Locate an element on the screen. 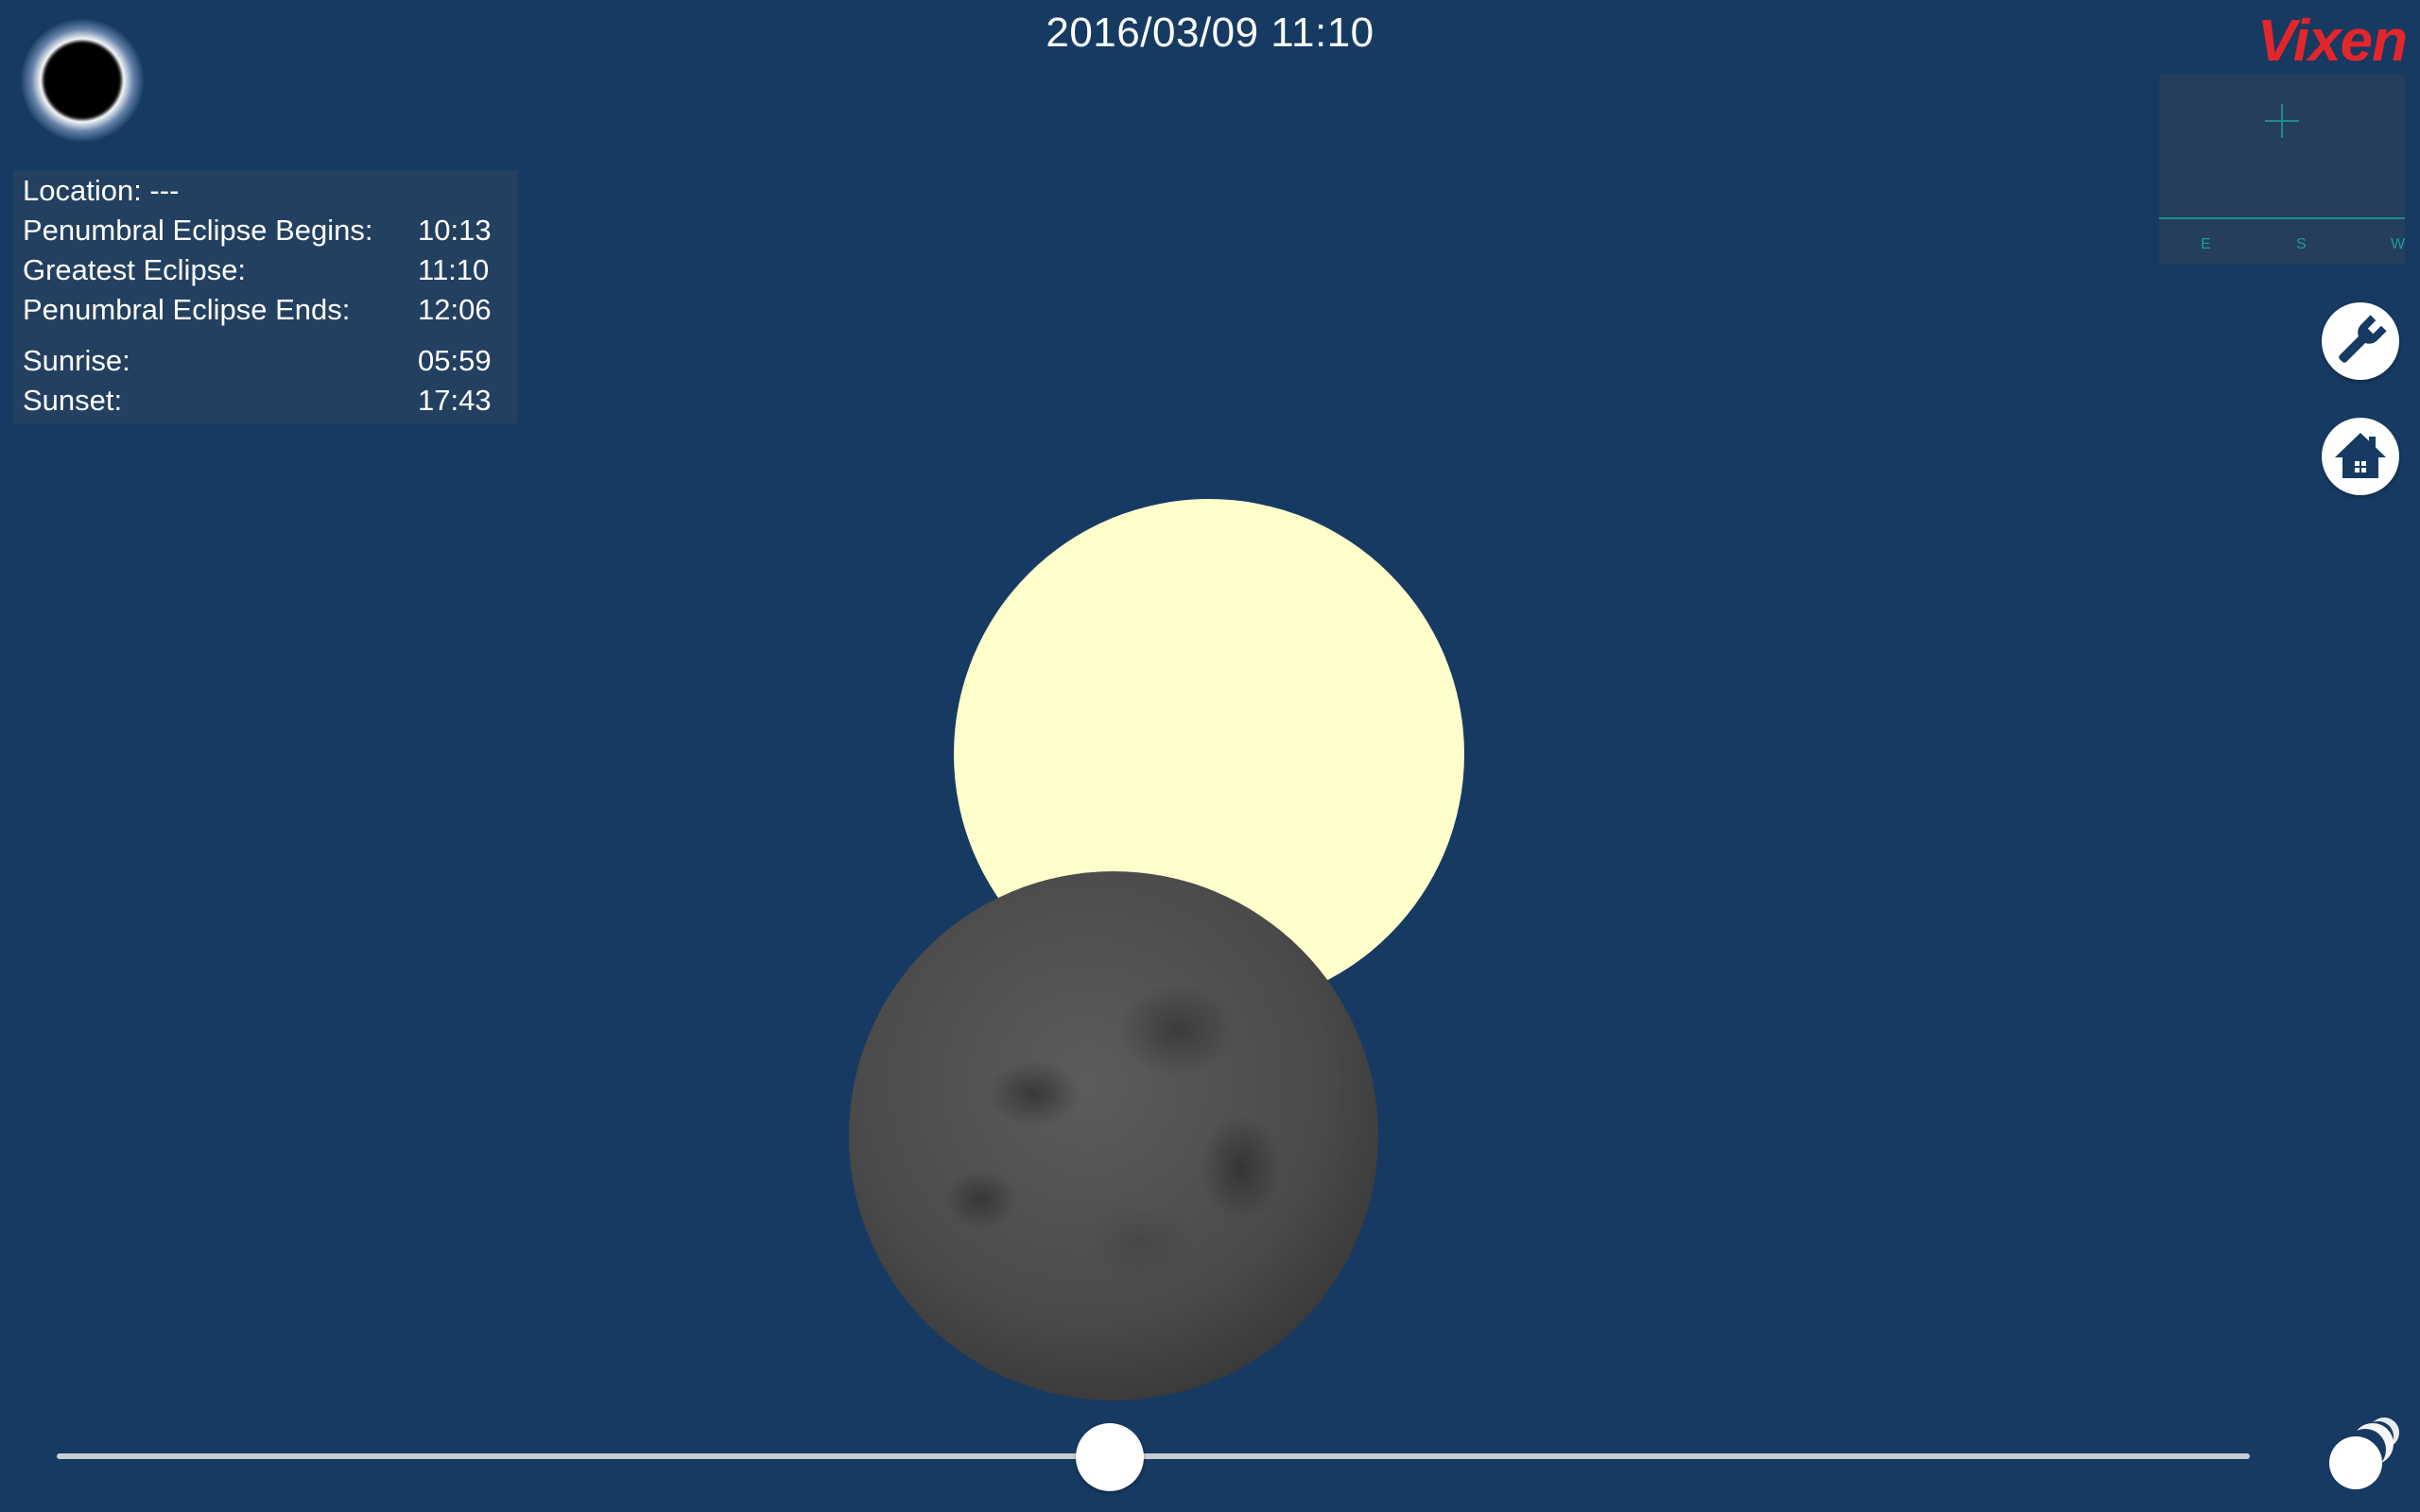  timeline-slider-track is located at coordinates (1153, 1456).